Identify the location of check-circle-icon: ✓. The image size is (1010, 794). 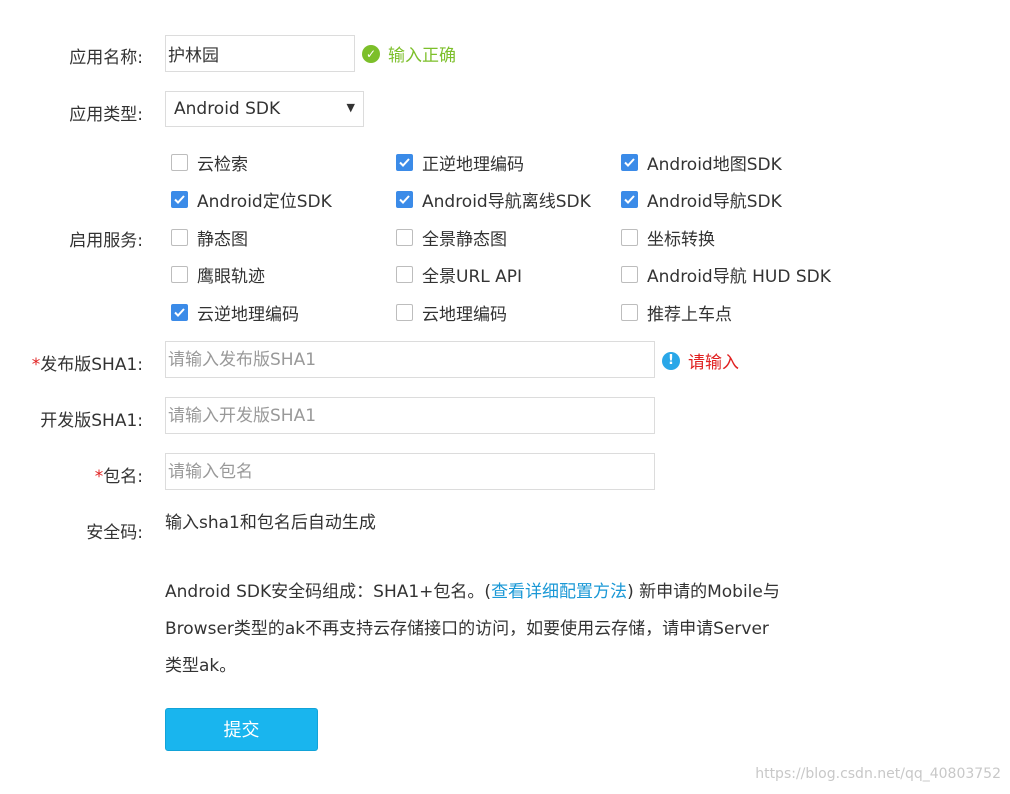
(371, 53).